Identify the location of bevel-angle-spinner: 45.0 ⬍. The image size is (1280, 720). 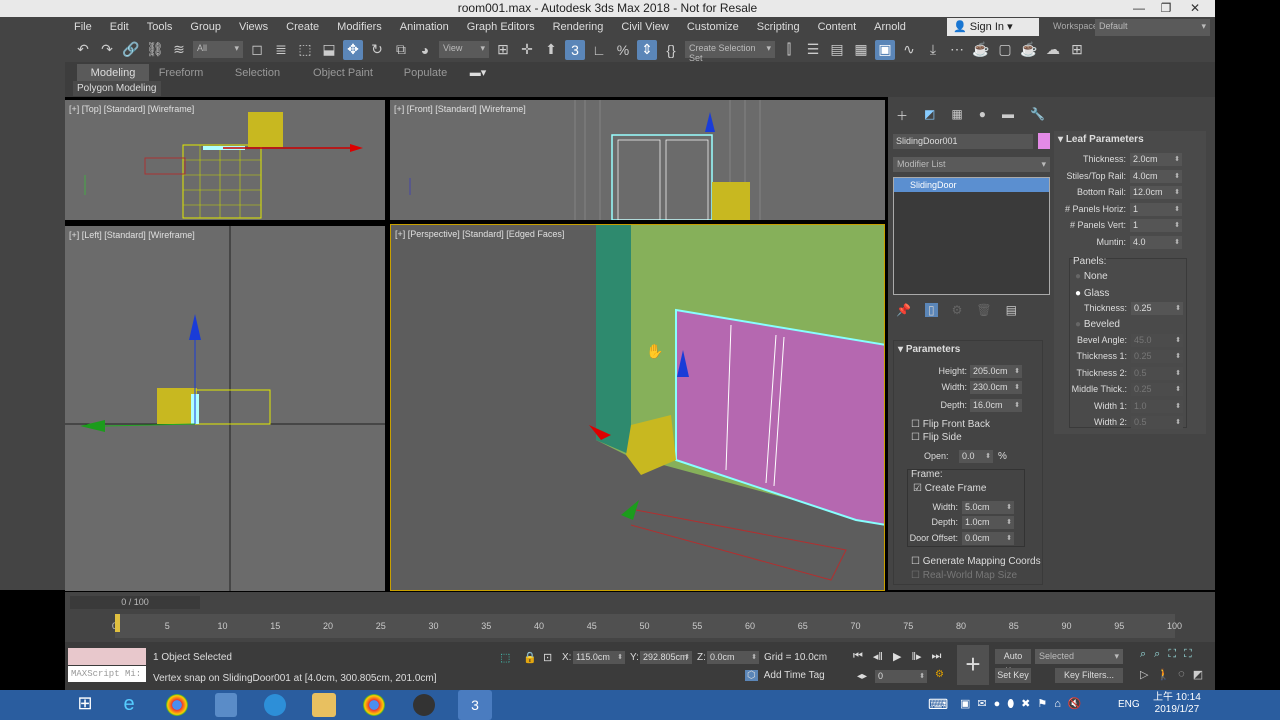
(1157, 340).